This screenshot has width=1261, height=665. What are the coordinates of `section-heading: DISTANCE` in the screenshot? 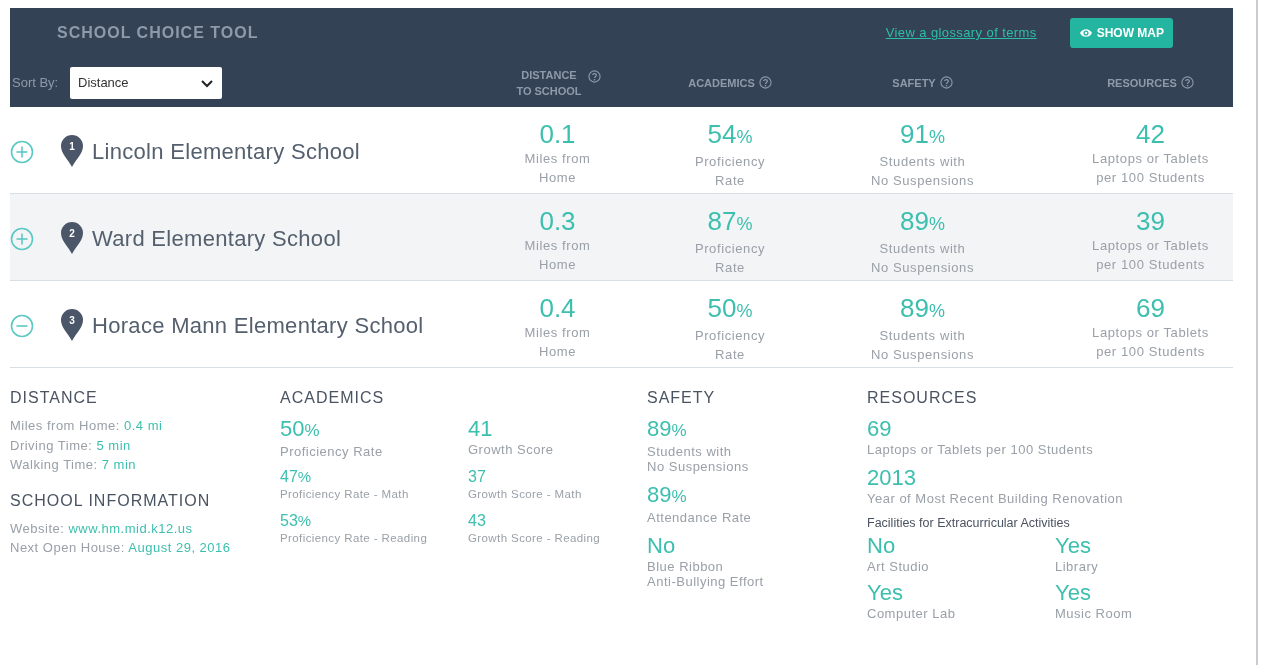 It's located at (54, 398).